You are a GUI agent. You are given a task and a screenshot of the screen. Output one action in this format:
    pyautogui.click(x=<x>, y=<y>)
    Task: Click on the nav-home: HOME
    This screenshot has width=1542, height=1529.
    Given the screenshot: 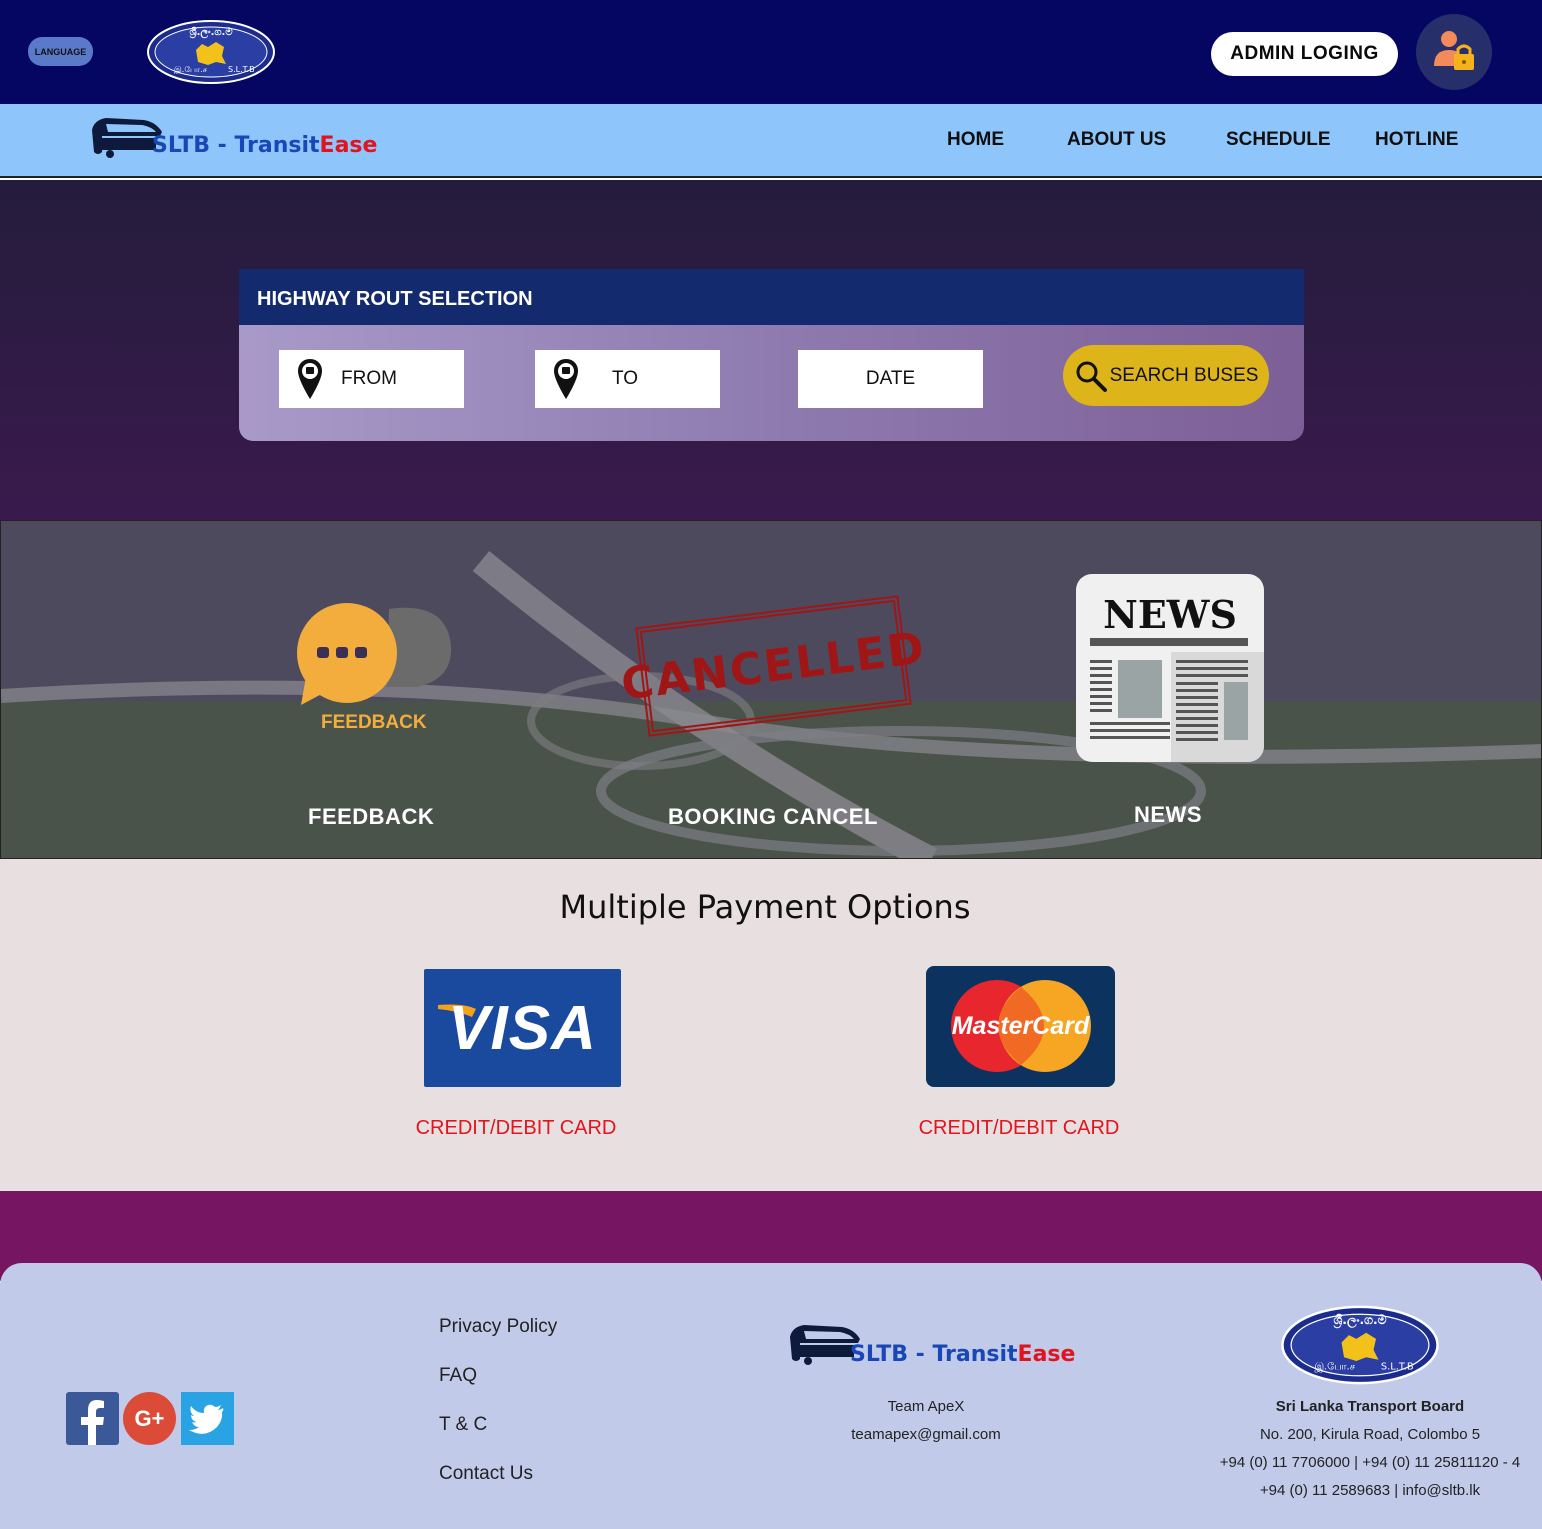 What is the action you would take?
    pyautogui.click(x=975, y=140)
    